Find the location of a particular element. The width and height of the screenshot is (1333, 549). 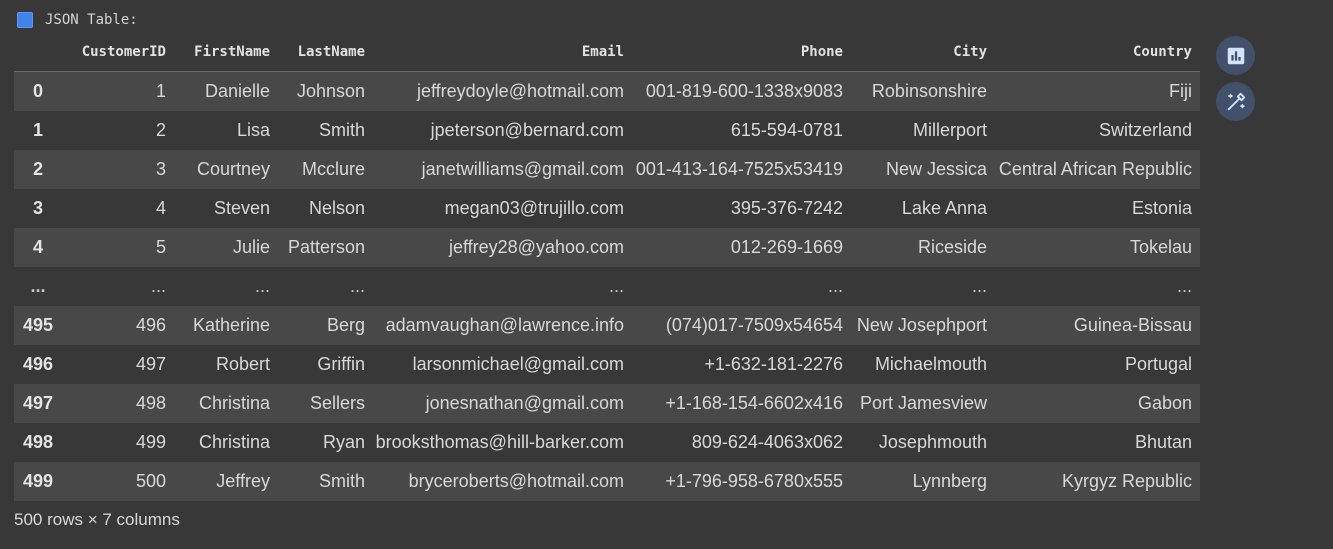

cell-country: Gabon is located at coordinates (1164, 403).